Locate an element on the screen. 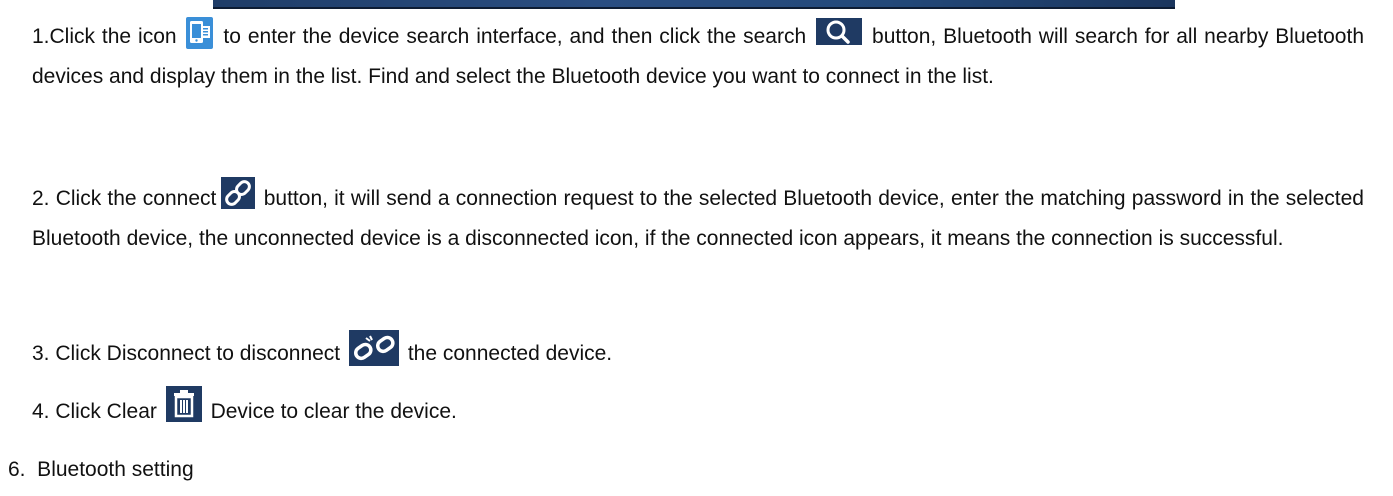  step-4-text-a: 4. Click Clear is located at coordinates (94, 411).